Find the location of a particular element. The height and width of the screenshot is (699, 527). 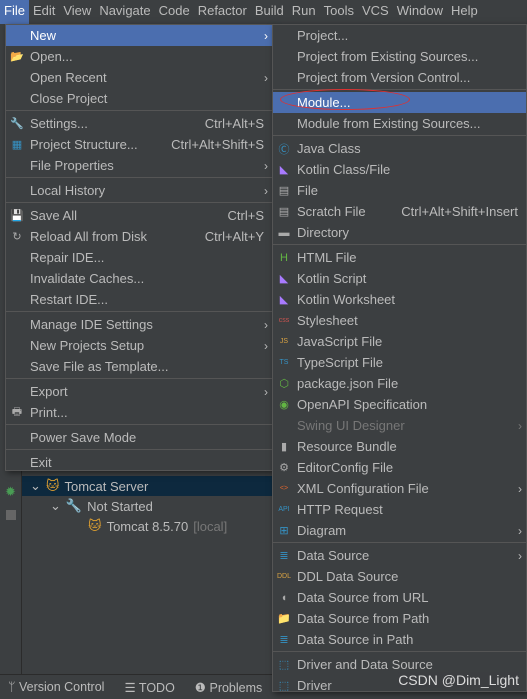

tree-item-tomcat-instance: 🐱 Tomcat 8.5.70 [local] is located at coordinates (157, 526).